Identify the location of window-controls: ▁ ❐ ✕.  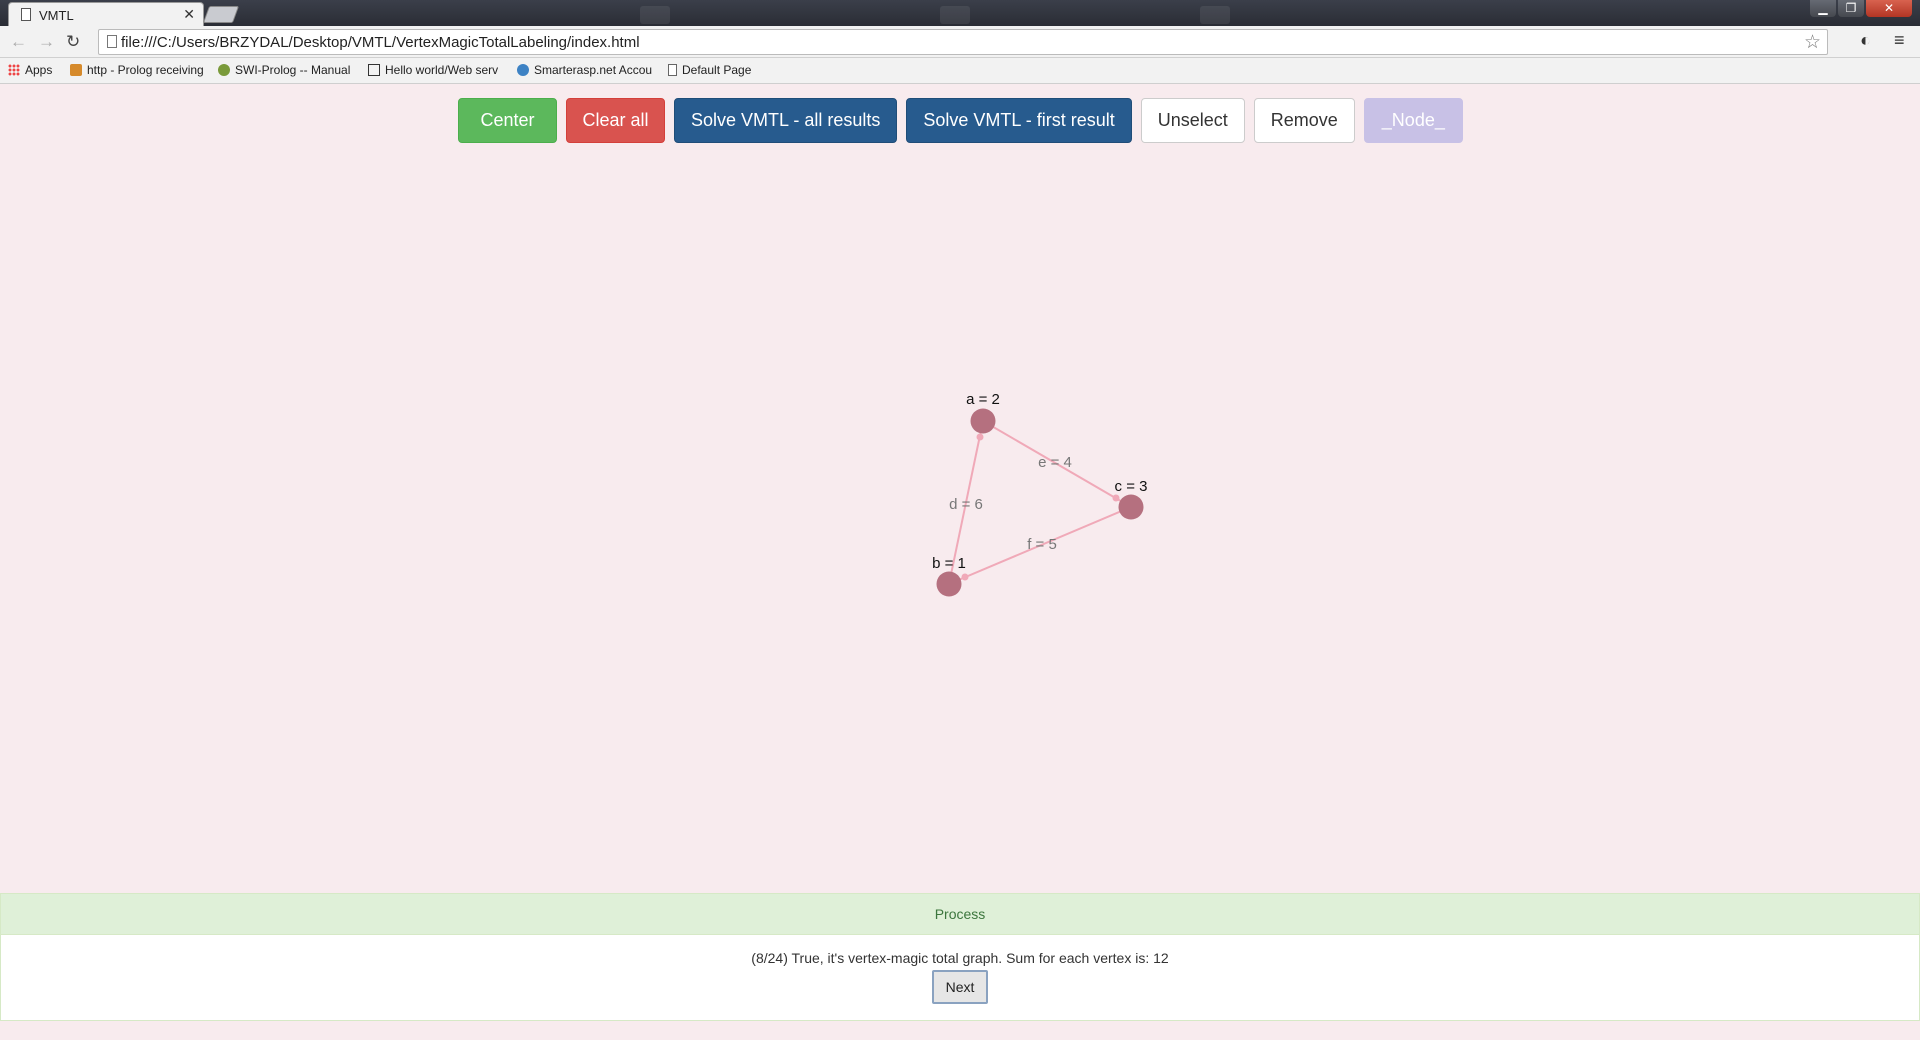
(1861, 9).